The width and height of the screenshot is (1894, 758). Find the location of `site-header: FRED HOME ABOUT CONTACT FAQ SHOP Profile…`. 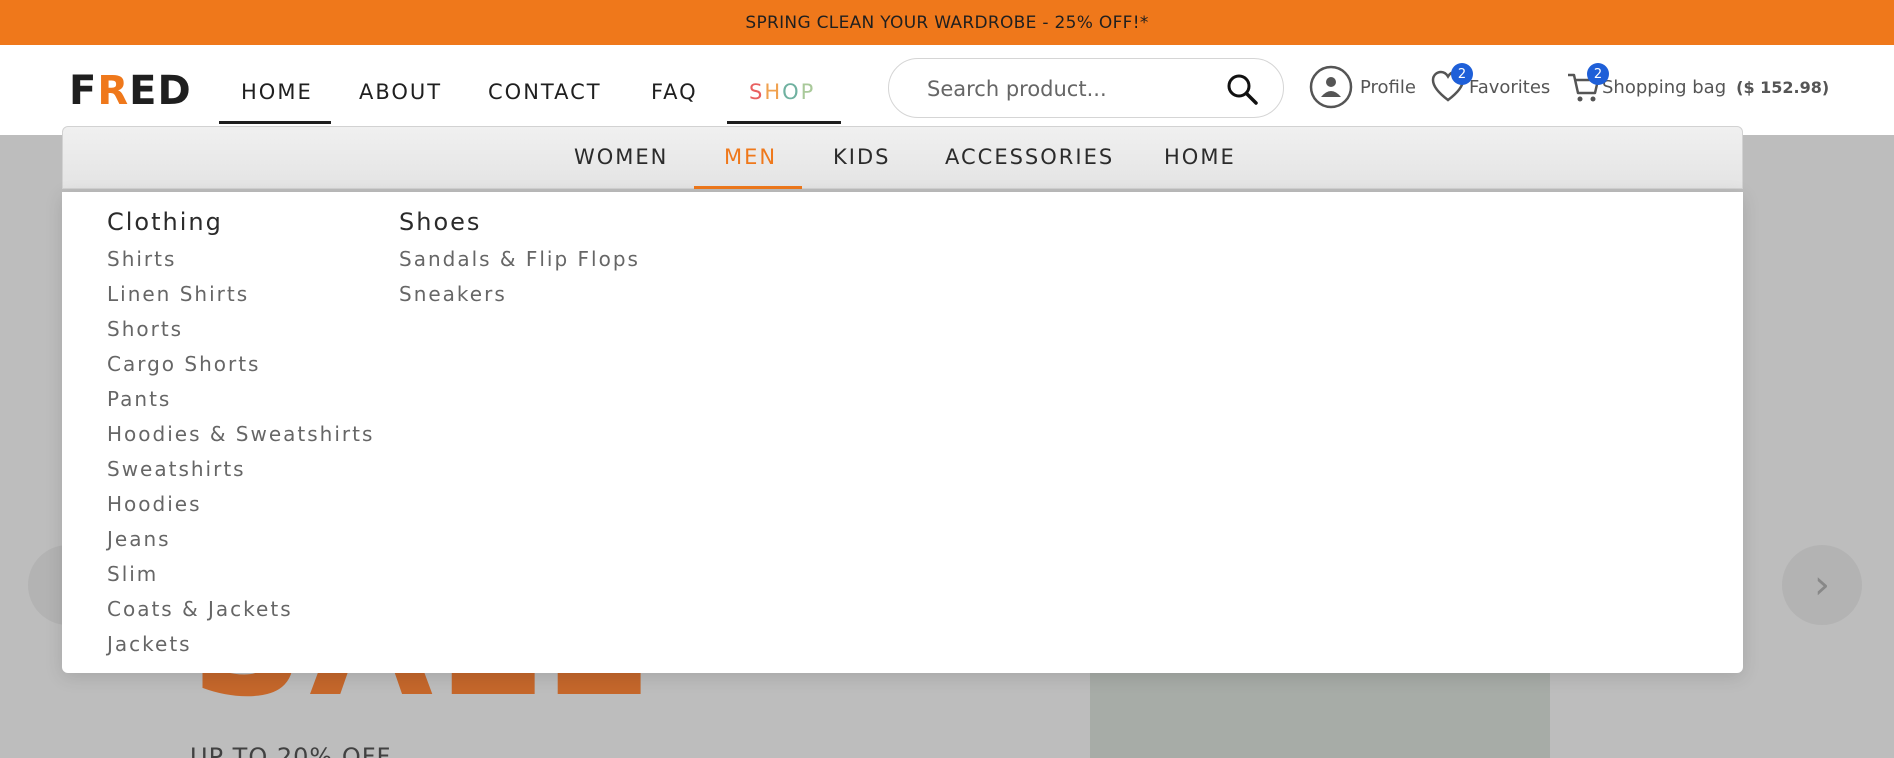

site-header: FRED HOME ABOUT CONTACT FAQ SHOP Profile… is located at coordinates (947, 90).